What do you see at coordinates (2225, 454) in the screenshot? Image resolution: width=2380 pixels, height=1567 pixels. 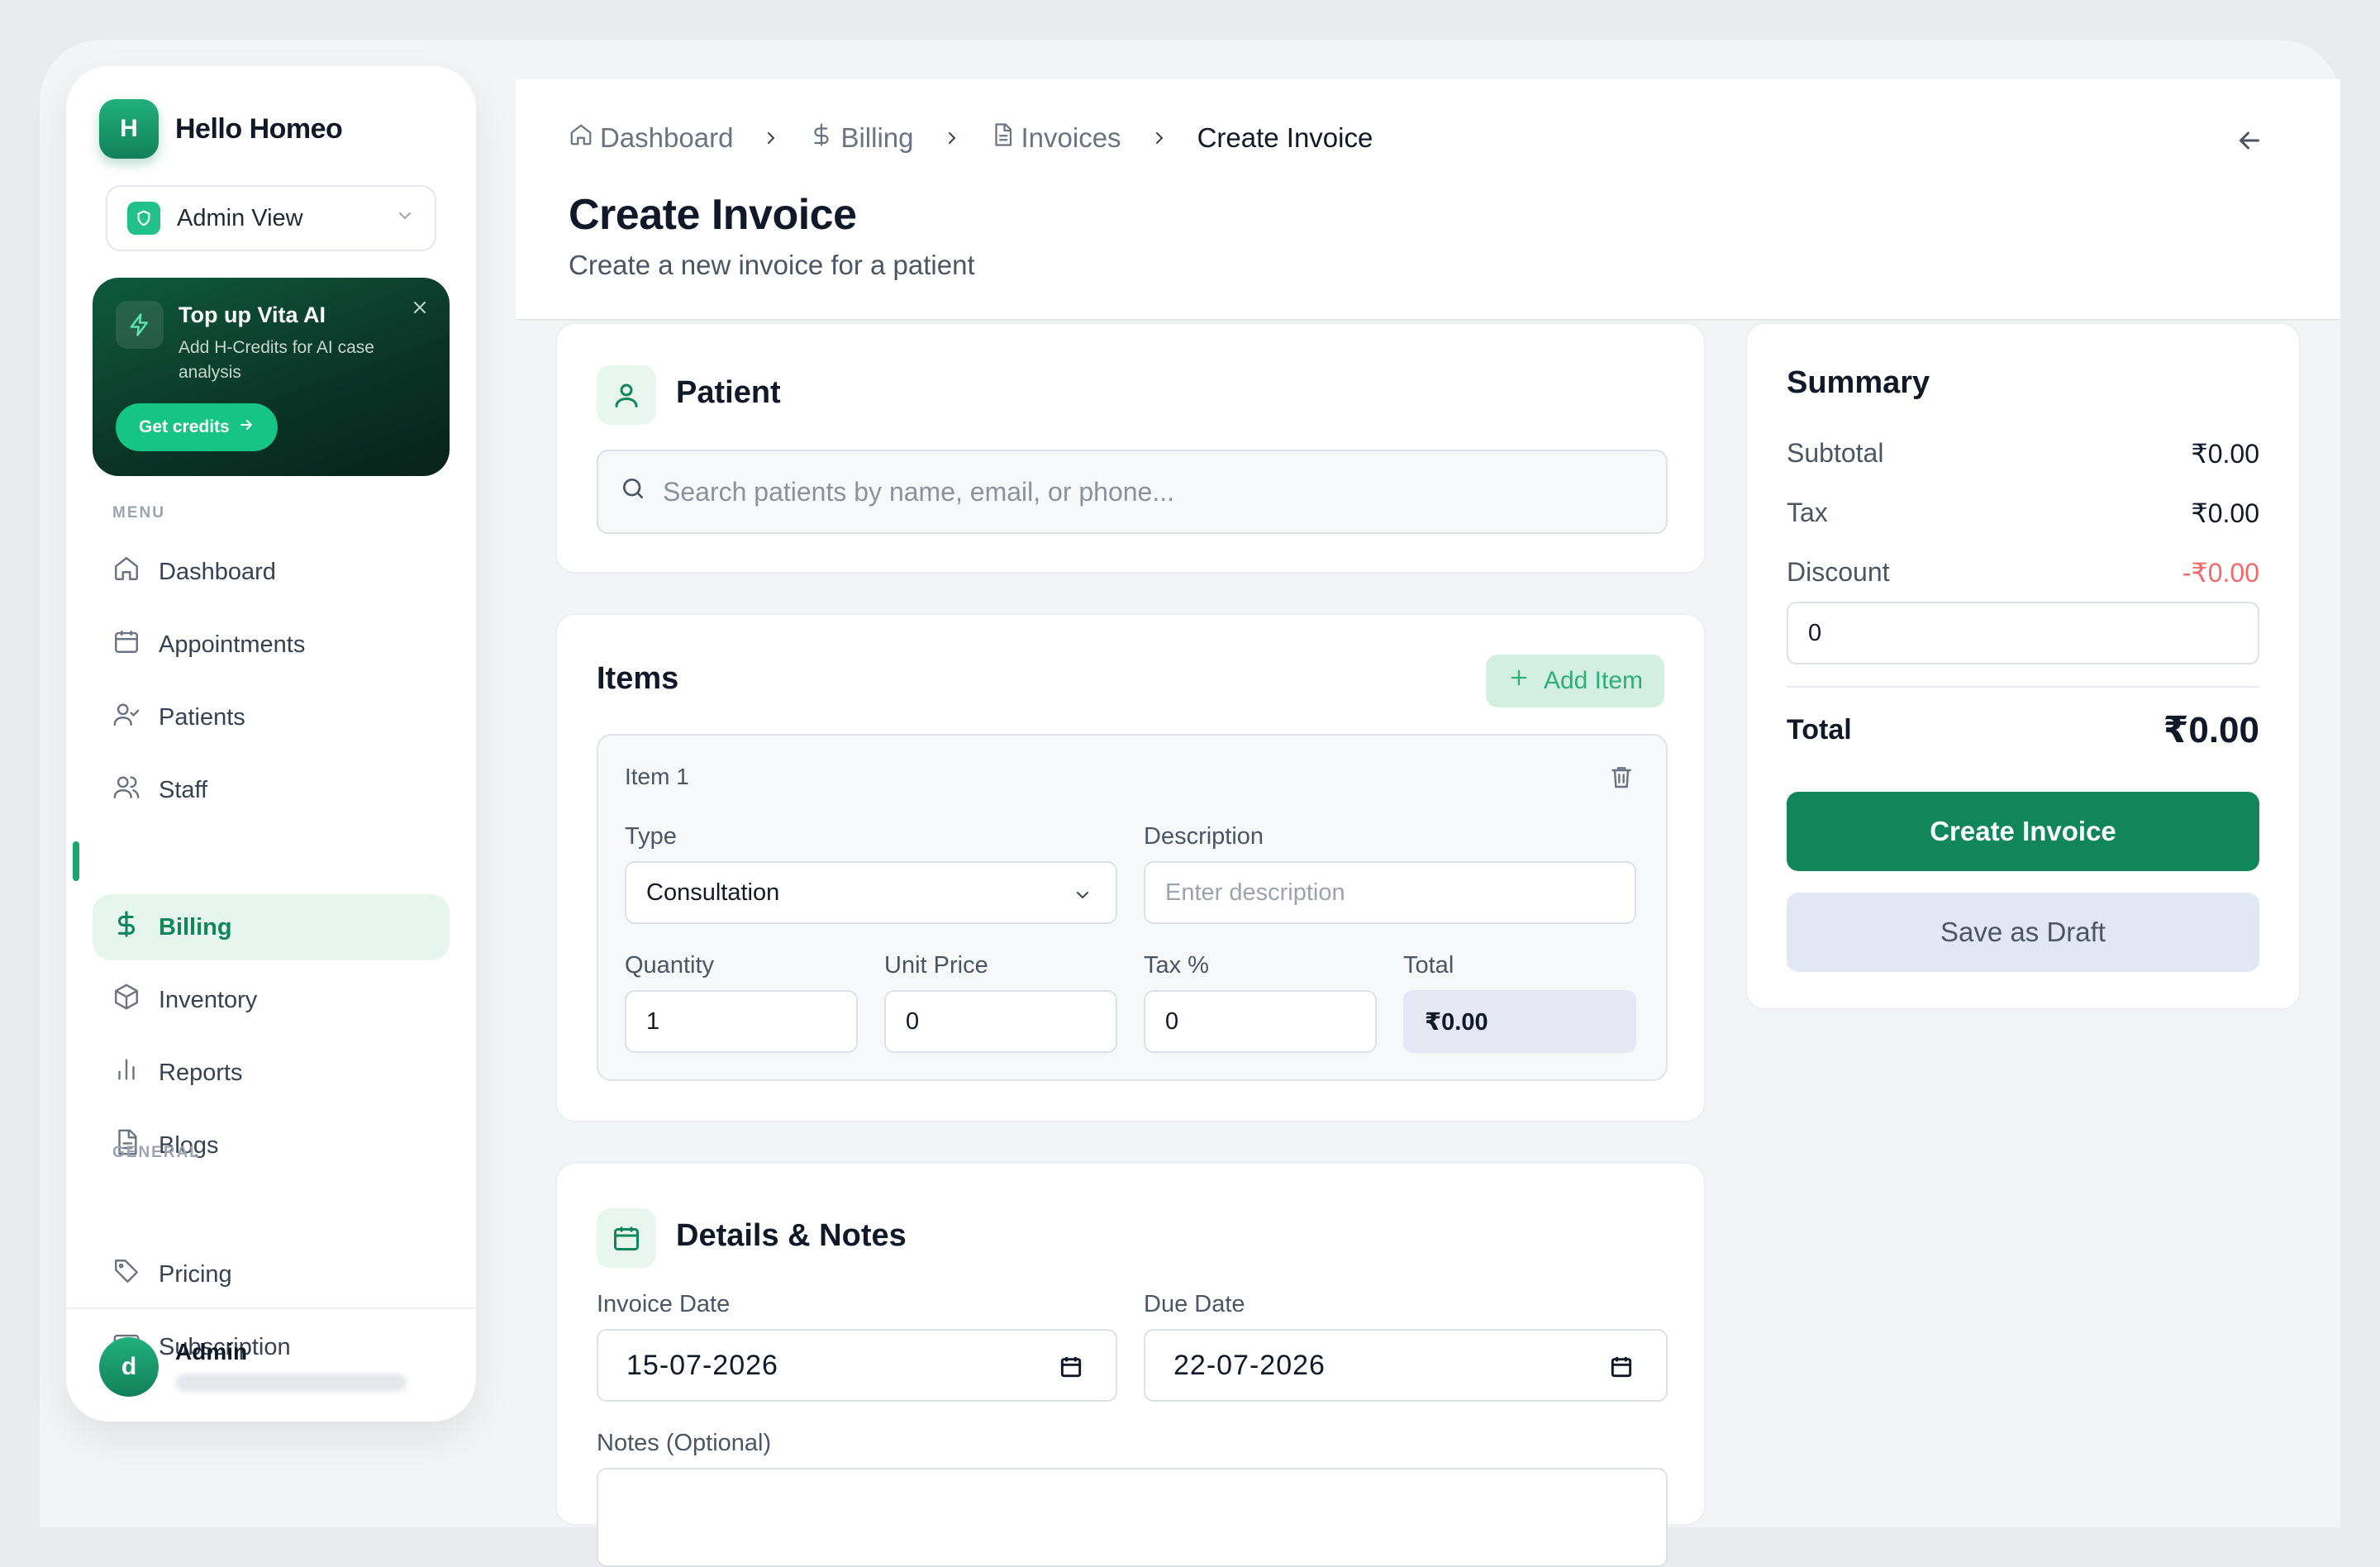 I see `subtotal-value: ₹0.00` at bounding box center [2225, 454].